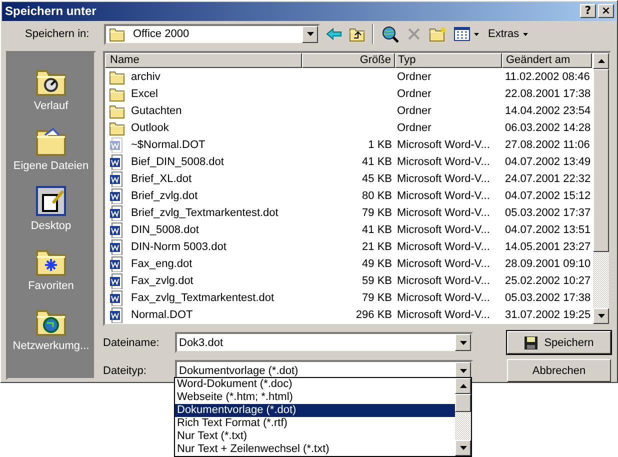 This screenshot has width=618, height=457. Describe the element at coordinates (212, 34) in the screenshot. I see `location-dropdown: Office 2000` at that location.